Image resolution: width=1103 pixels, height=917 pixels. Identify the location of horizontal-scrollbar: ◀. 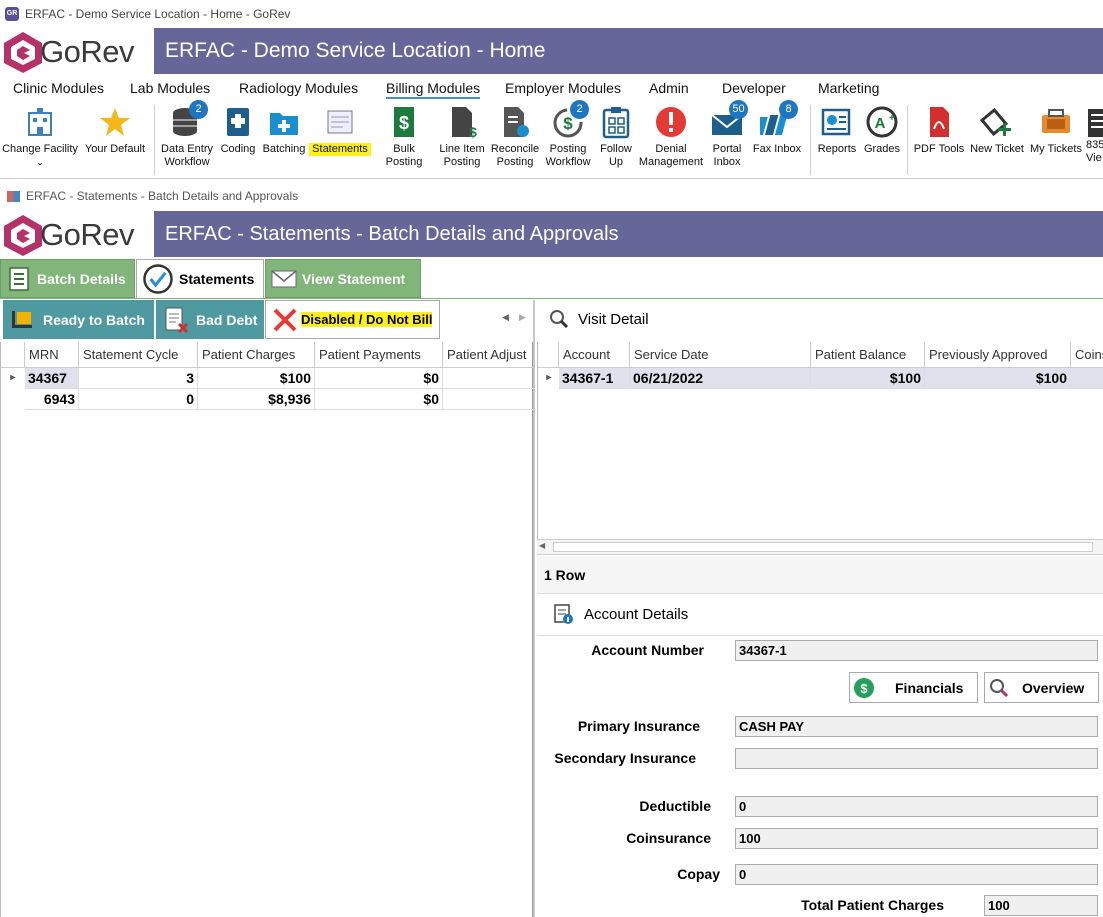
(820, 547).